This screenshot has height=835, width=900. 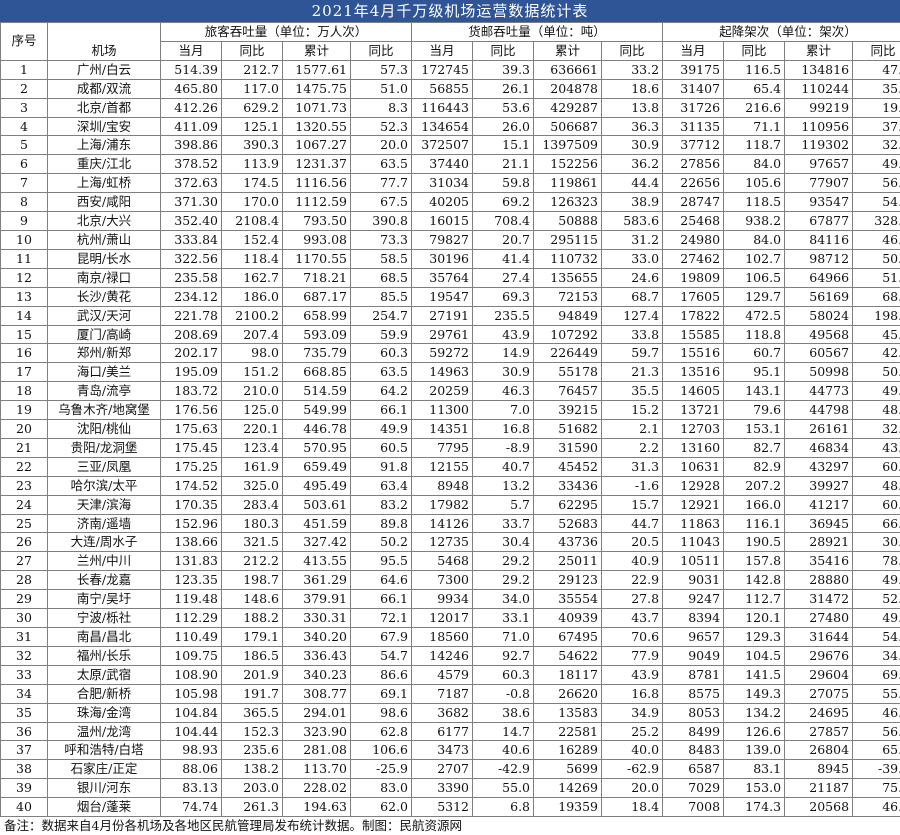 What do you see at coordinates (104, 655) in the screenshot?
I see `row-airport: 福州/长乐` at bounding box center [104, 655].